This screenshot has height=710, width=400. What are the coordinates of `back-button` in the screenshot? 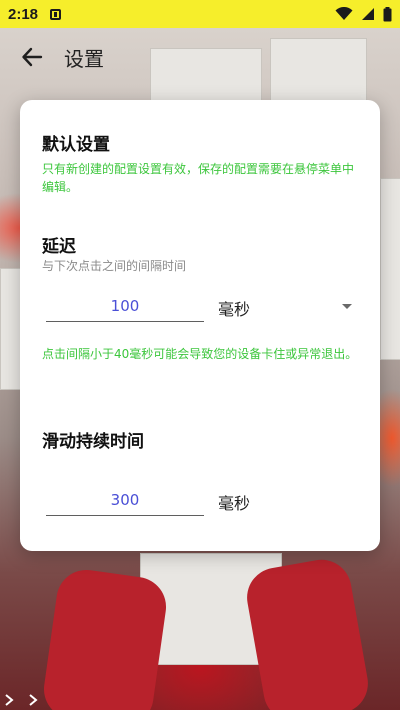 It's located at (32, 57).